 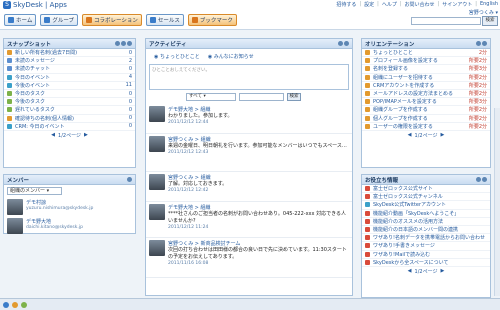 I want to click on list-item: 宮野つくみ > 組織 了解。対応しておきます。 2011/12/12 12:42, so click(x=249, y=187).